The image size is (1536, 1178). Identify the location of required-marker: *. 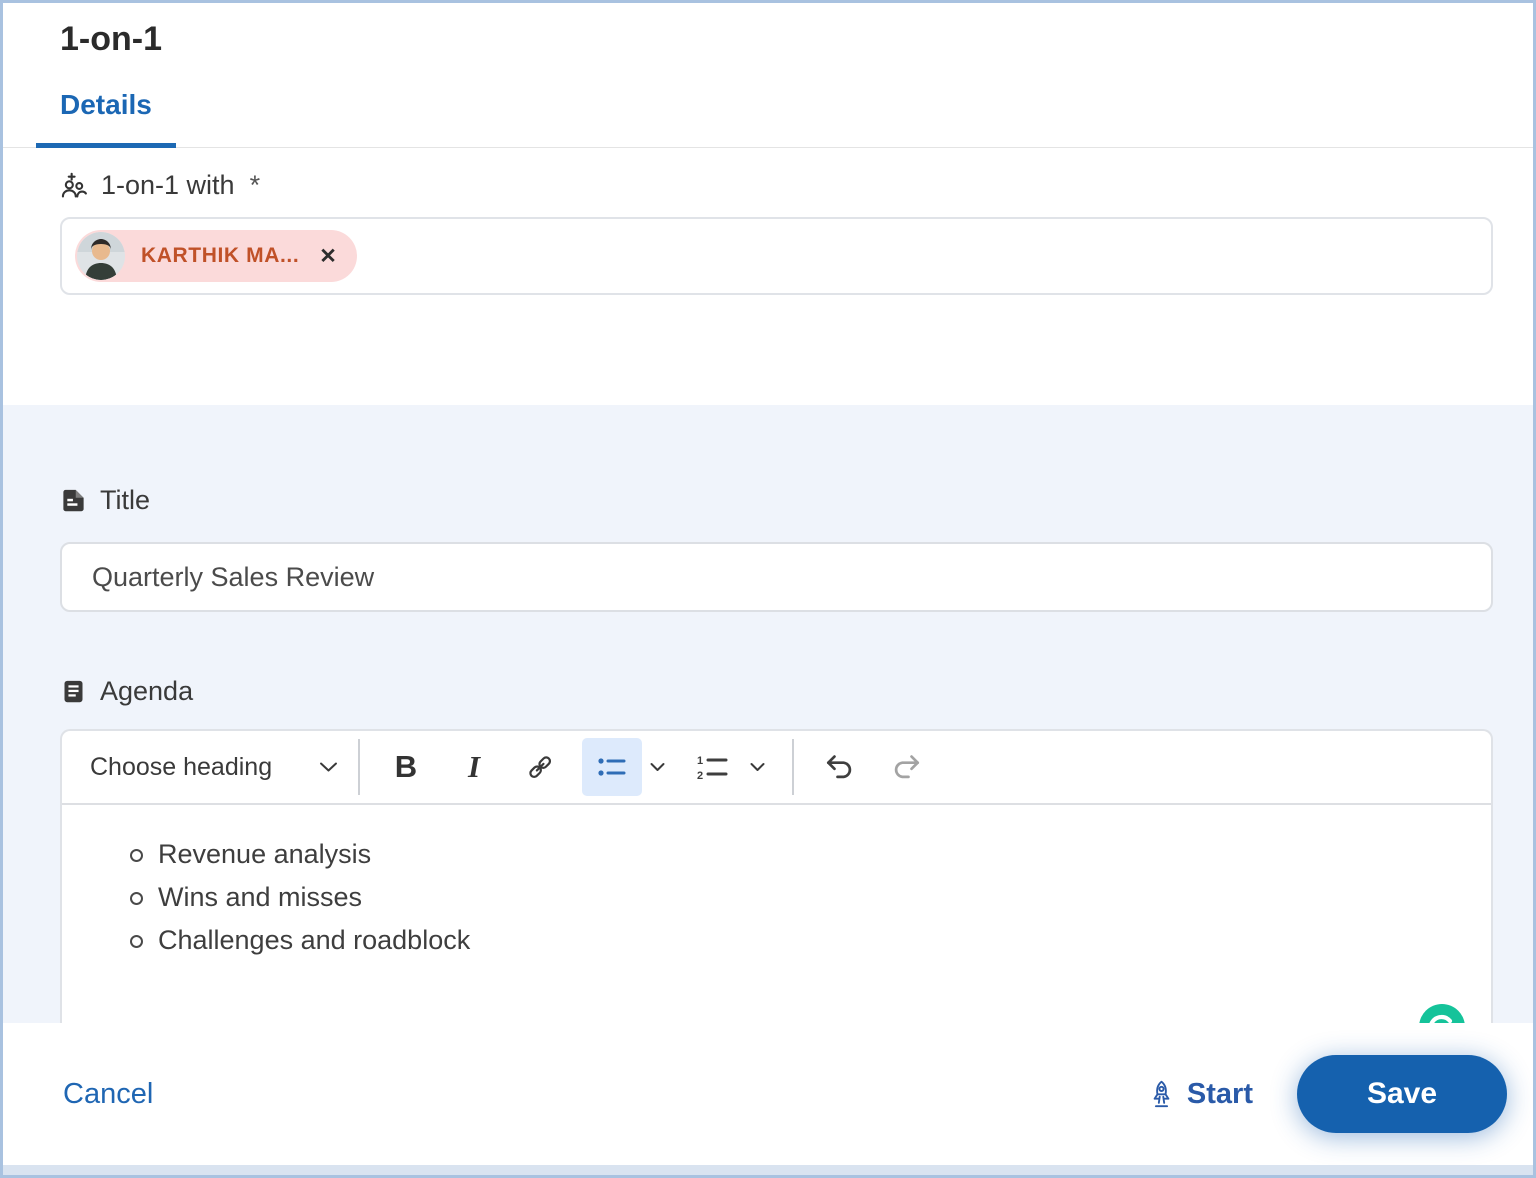
(255, 185).